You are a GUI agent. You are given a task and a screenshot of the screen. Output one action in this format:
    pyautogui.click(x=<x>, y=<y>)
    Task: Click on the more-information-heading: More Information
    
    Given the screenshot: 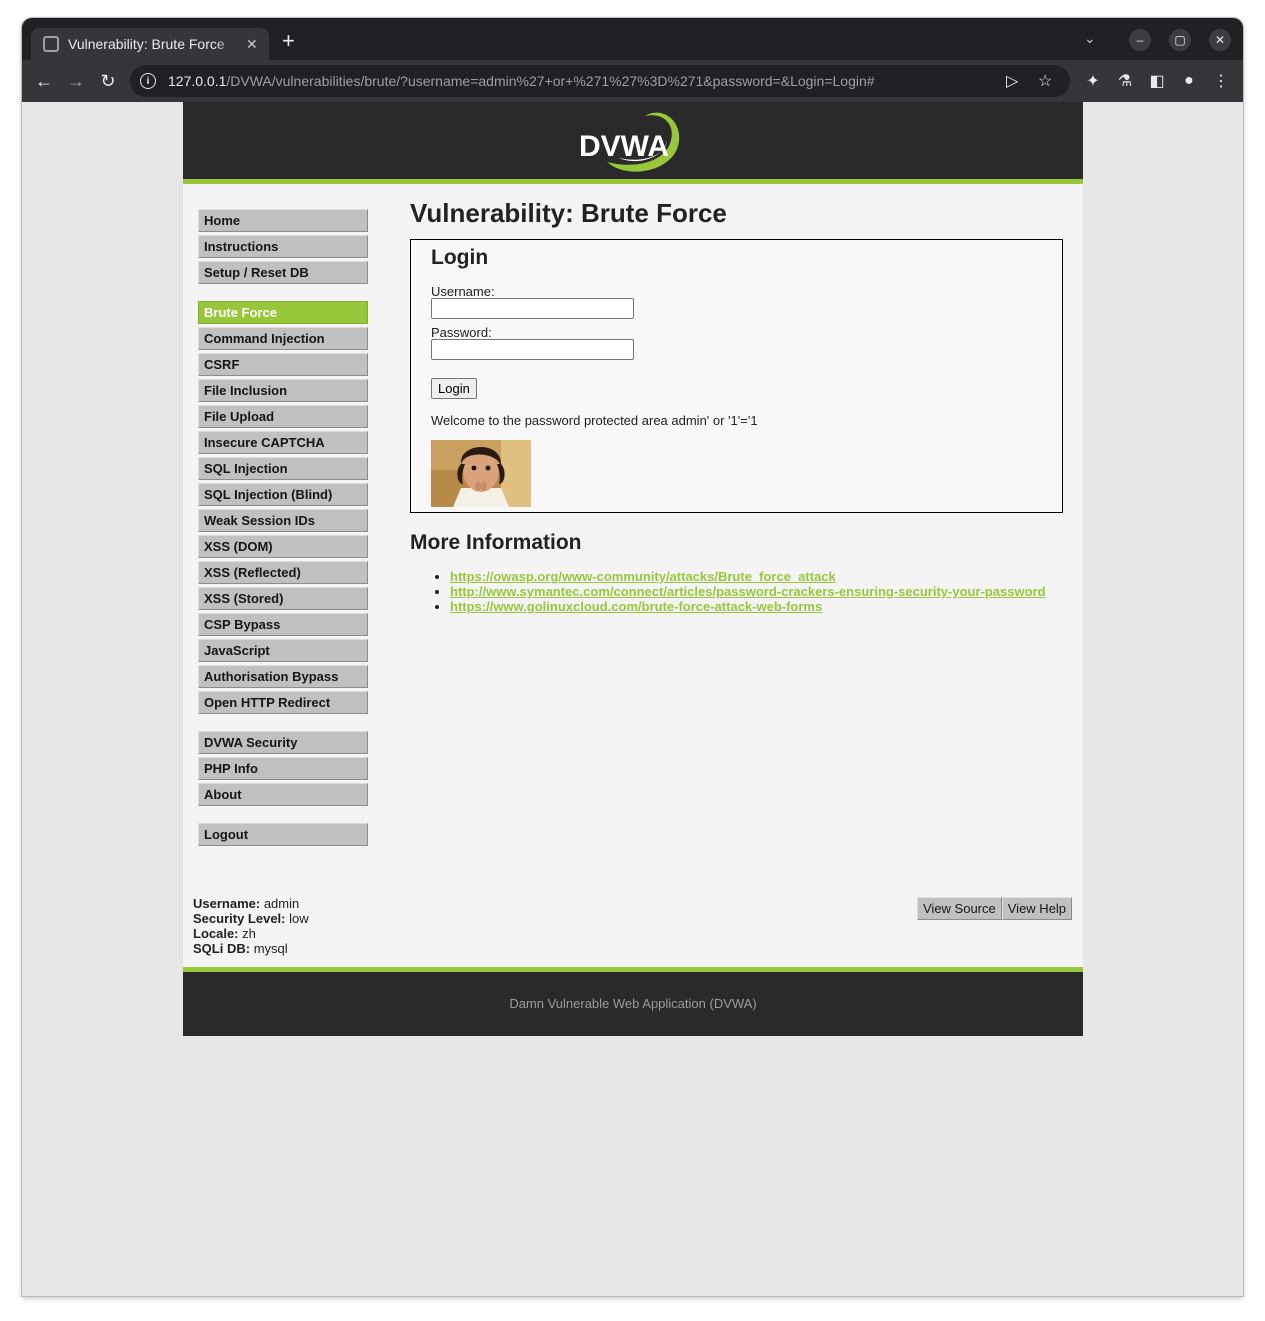 What is the action you would take?
    pyautogui.click(x=496, y=542)
    